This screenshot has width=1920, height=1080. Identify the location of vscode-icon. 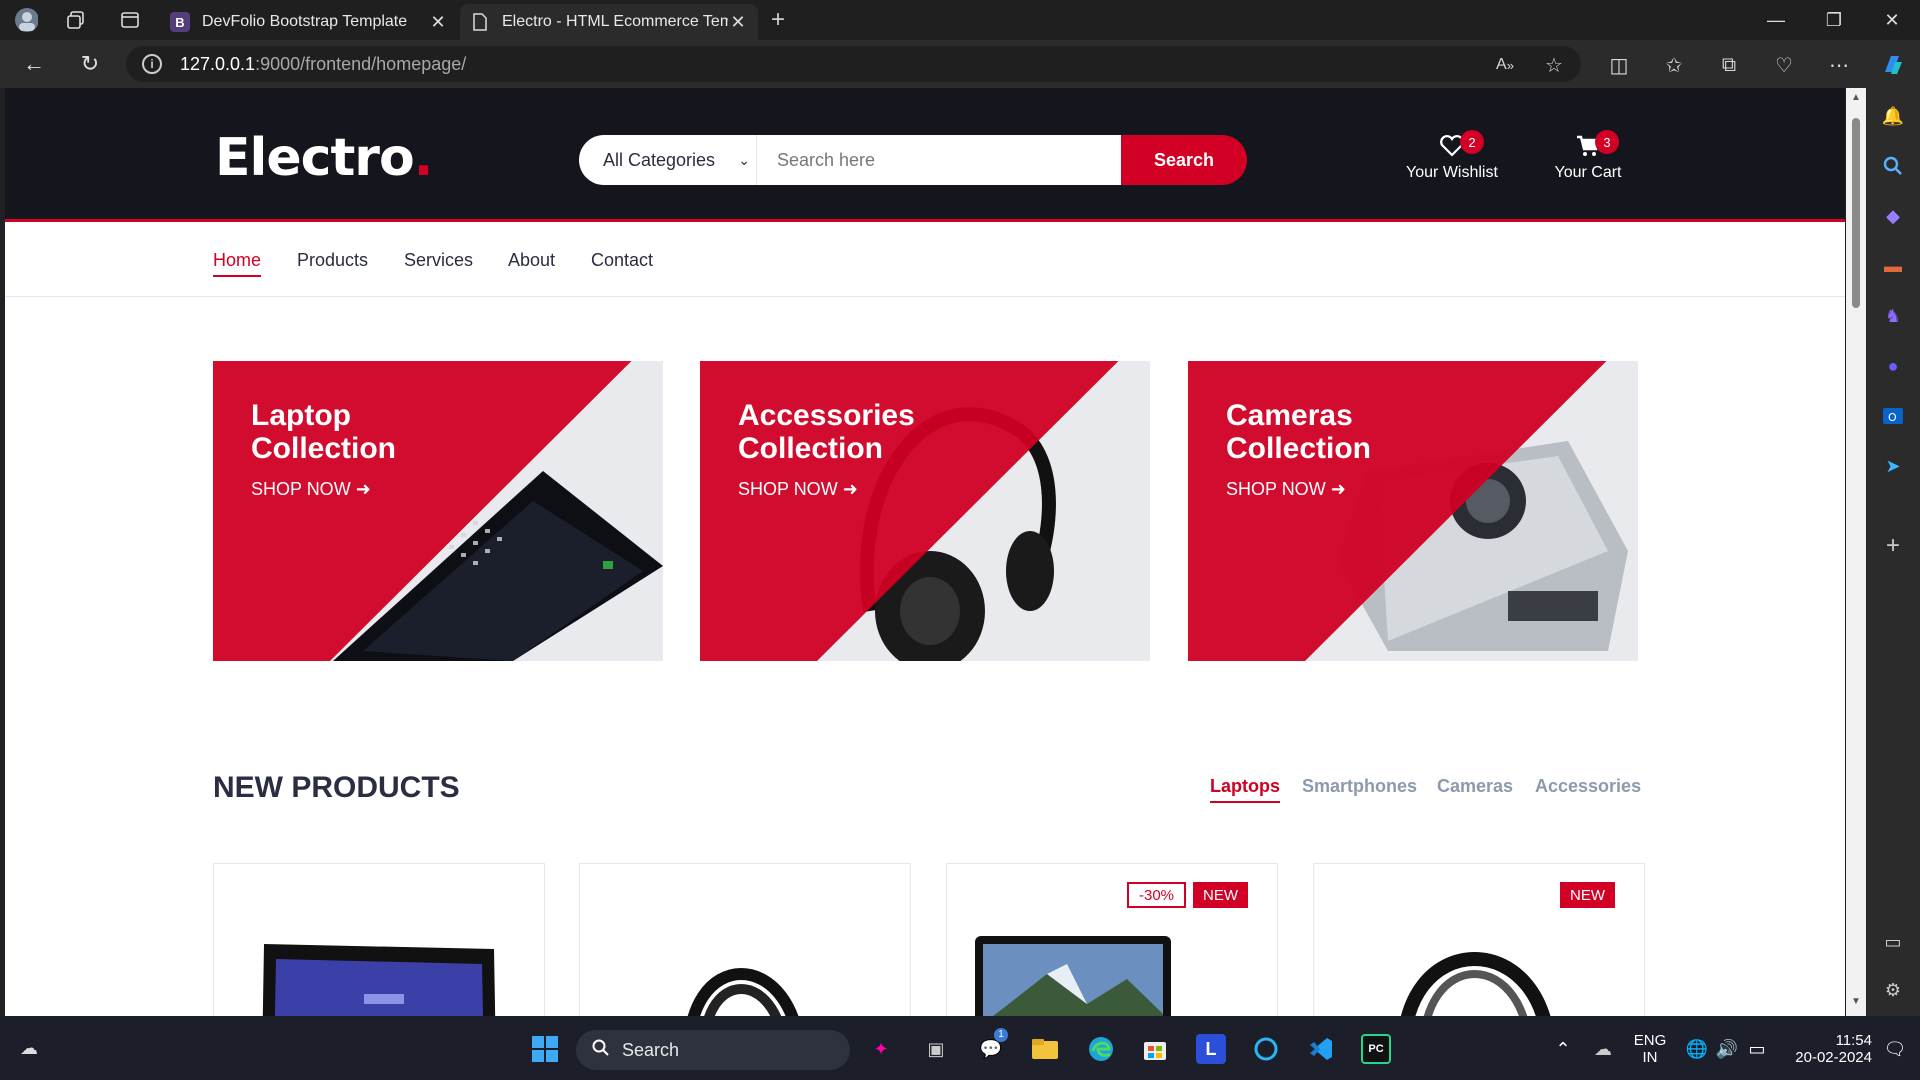
(1321, 1049).